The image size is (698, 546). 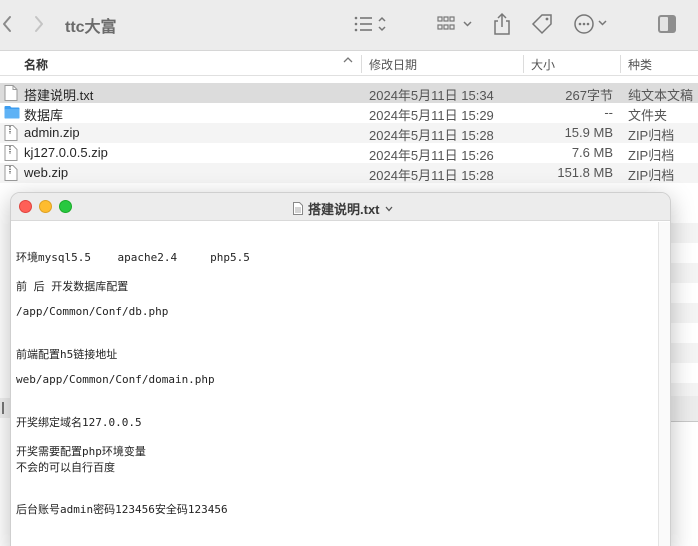 What do you see at coordinates (79, 422) in the screenshot?
I see `text-line: 开奖绑定域名127.0.0.5` at bounding box center [79, 422].